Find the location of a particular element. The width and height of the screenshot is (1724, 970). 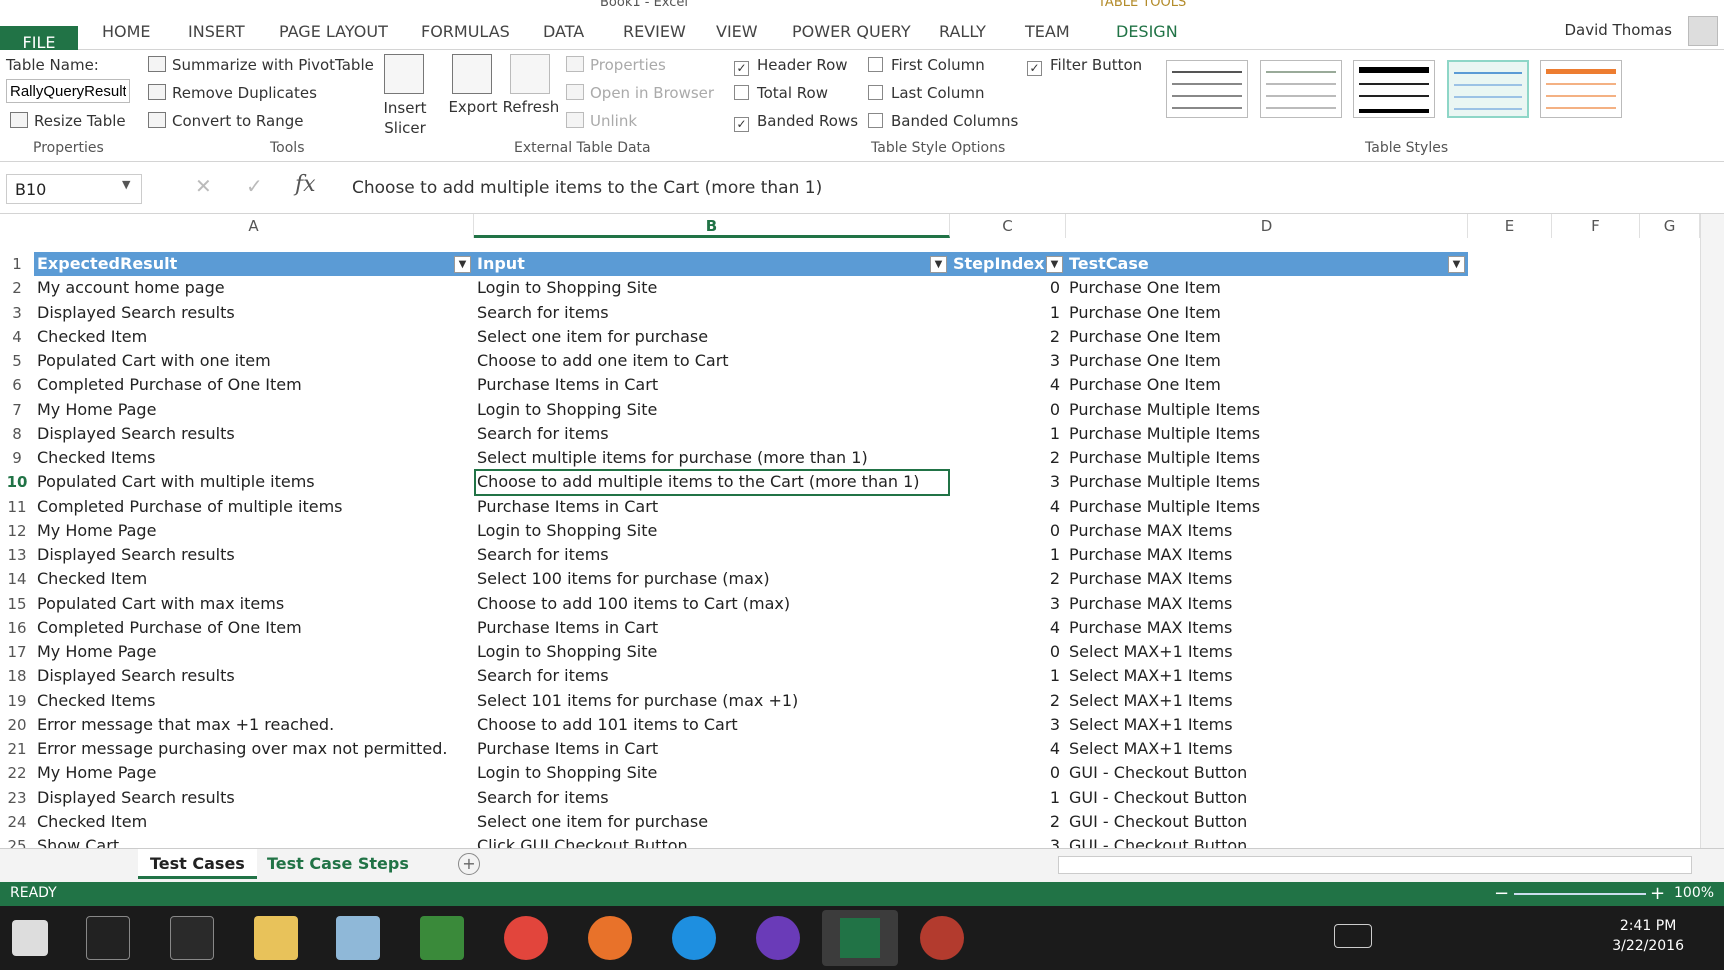

row-header: 24 is located at coordinates (17, 822).